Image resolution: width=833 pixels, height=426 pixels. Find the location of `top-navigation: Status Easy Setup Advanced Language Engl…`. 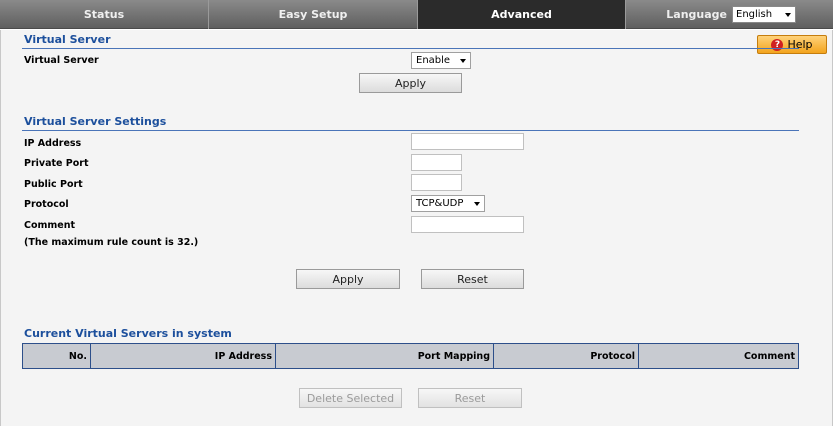

top-navigation: Status Easy Setup Advanced Language Engl… is located at coordinates (416, 14).